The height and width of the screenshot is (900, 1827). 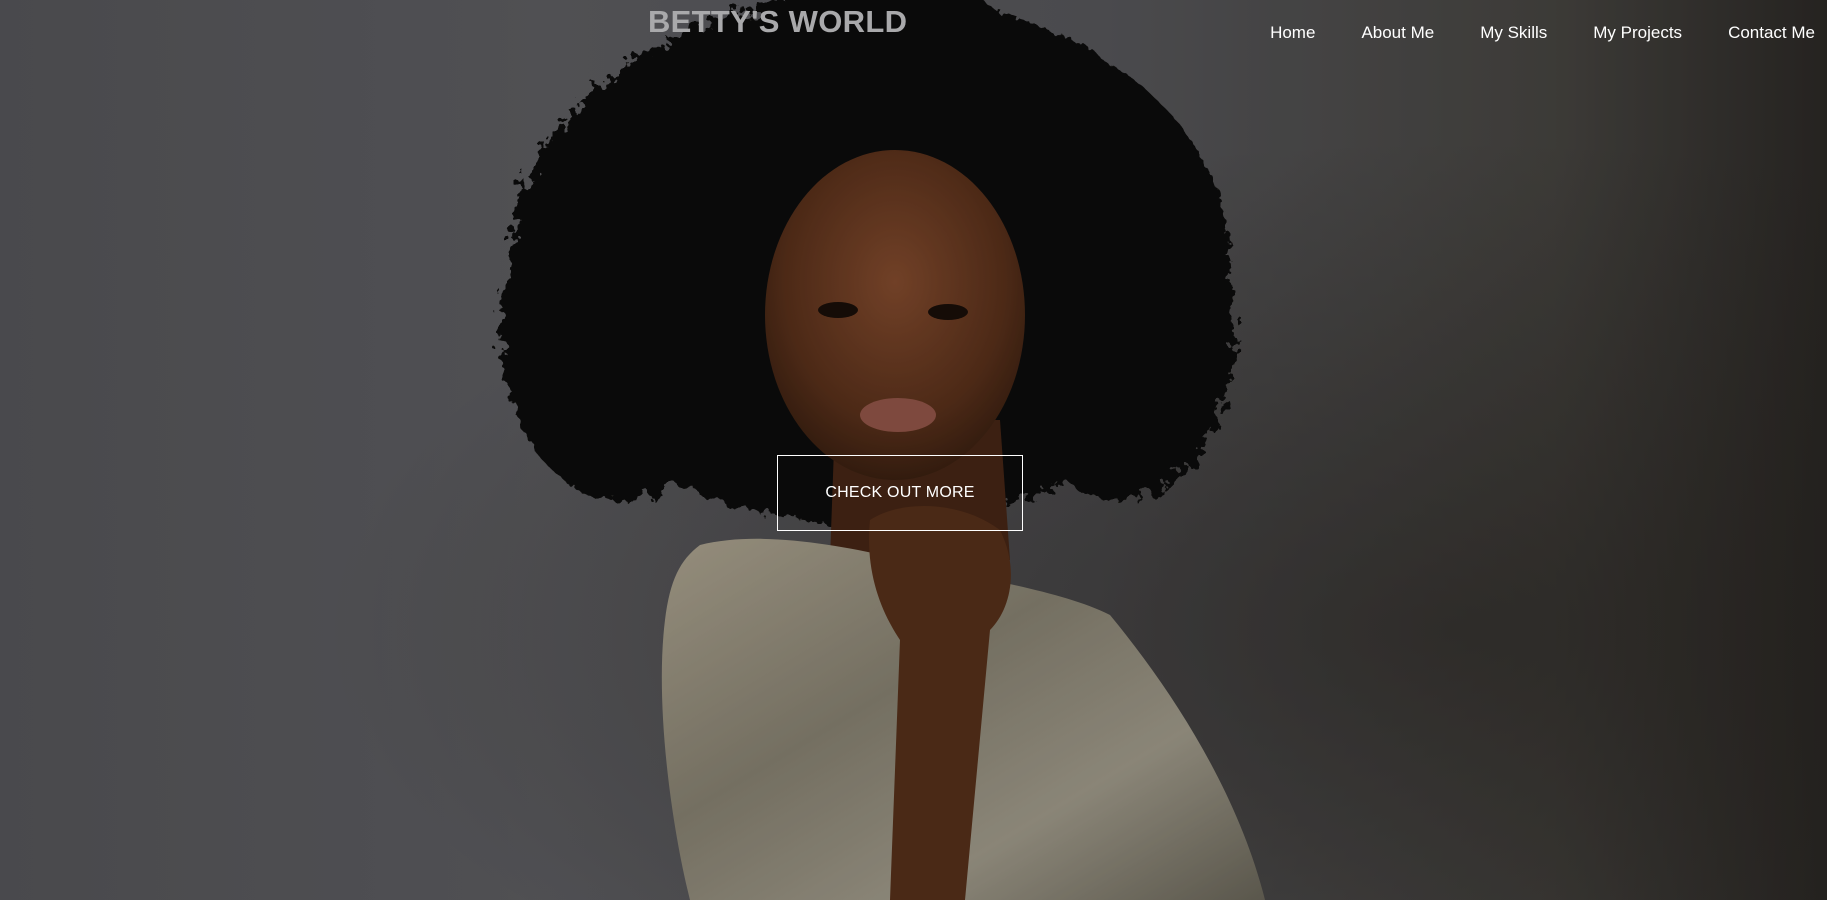 I want to click on nav-skills-link: My Skills, so click(x=1513, y=33).